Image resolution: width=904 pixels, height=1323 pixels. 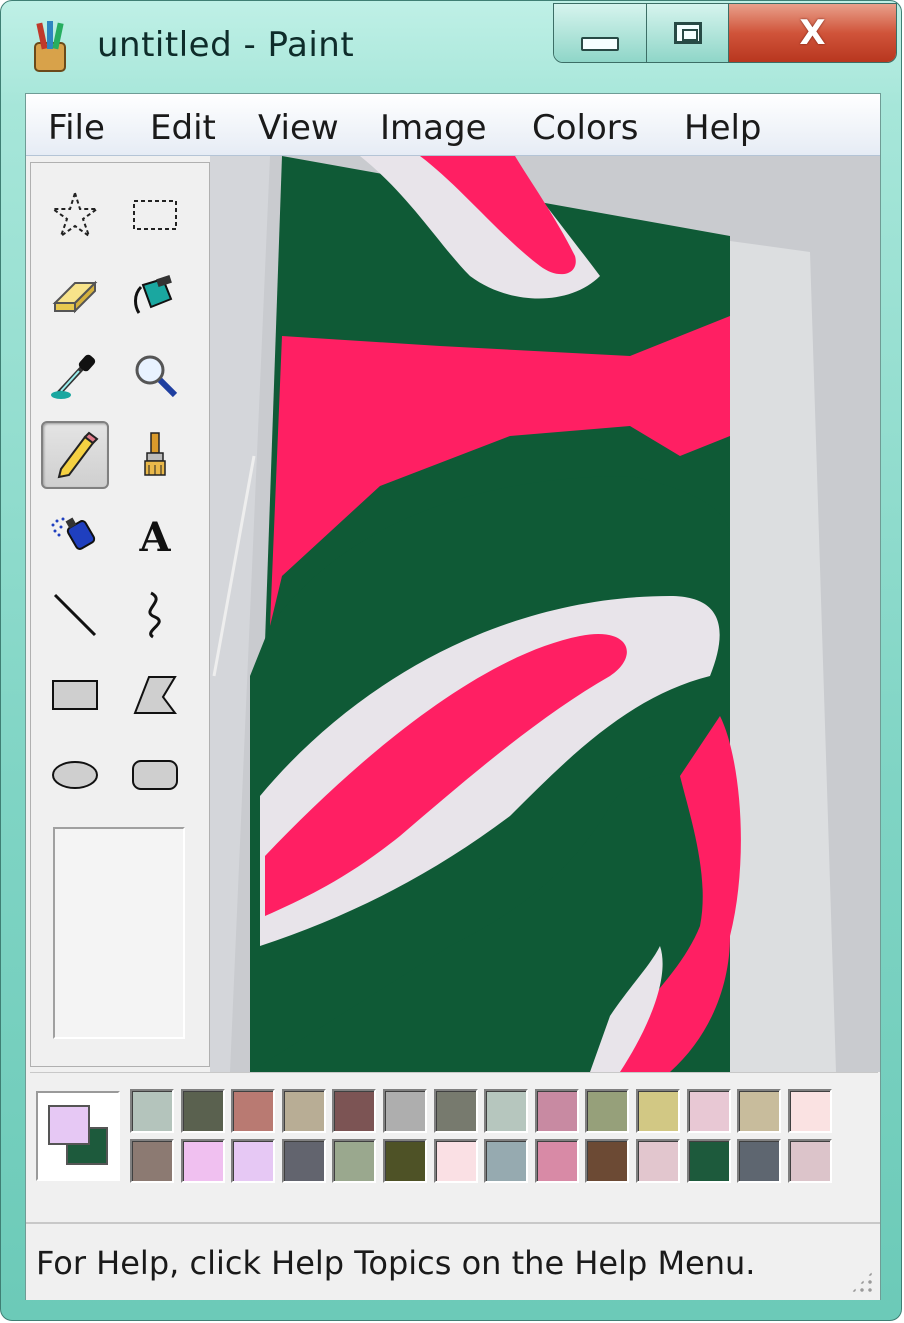 What do you see at coordinates (723, 128) in the screenshot?
I see `menu-help: Help` at bounding box center [723, 128].